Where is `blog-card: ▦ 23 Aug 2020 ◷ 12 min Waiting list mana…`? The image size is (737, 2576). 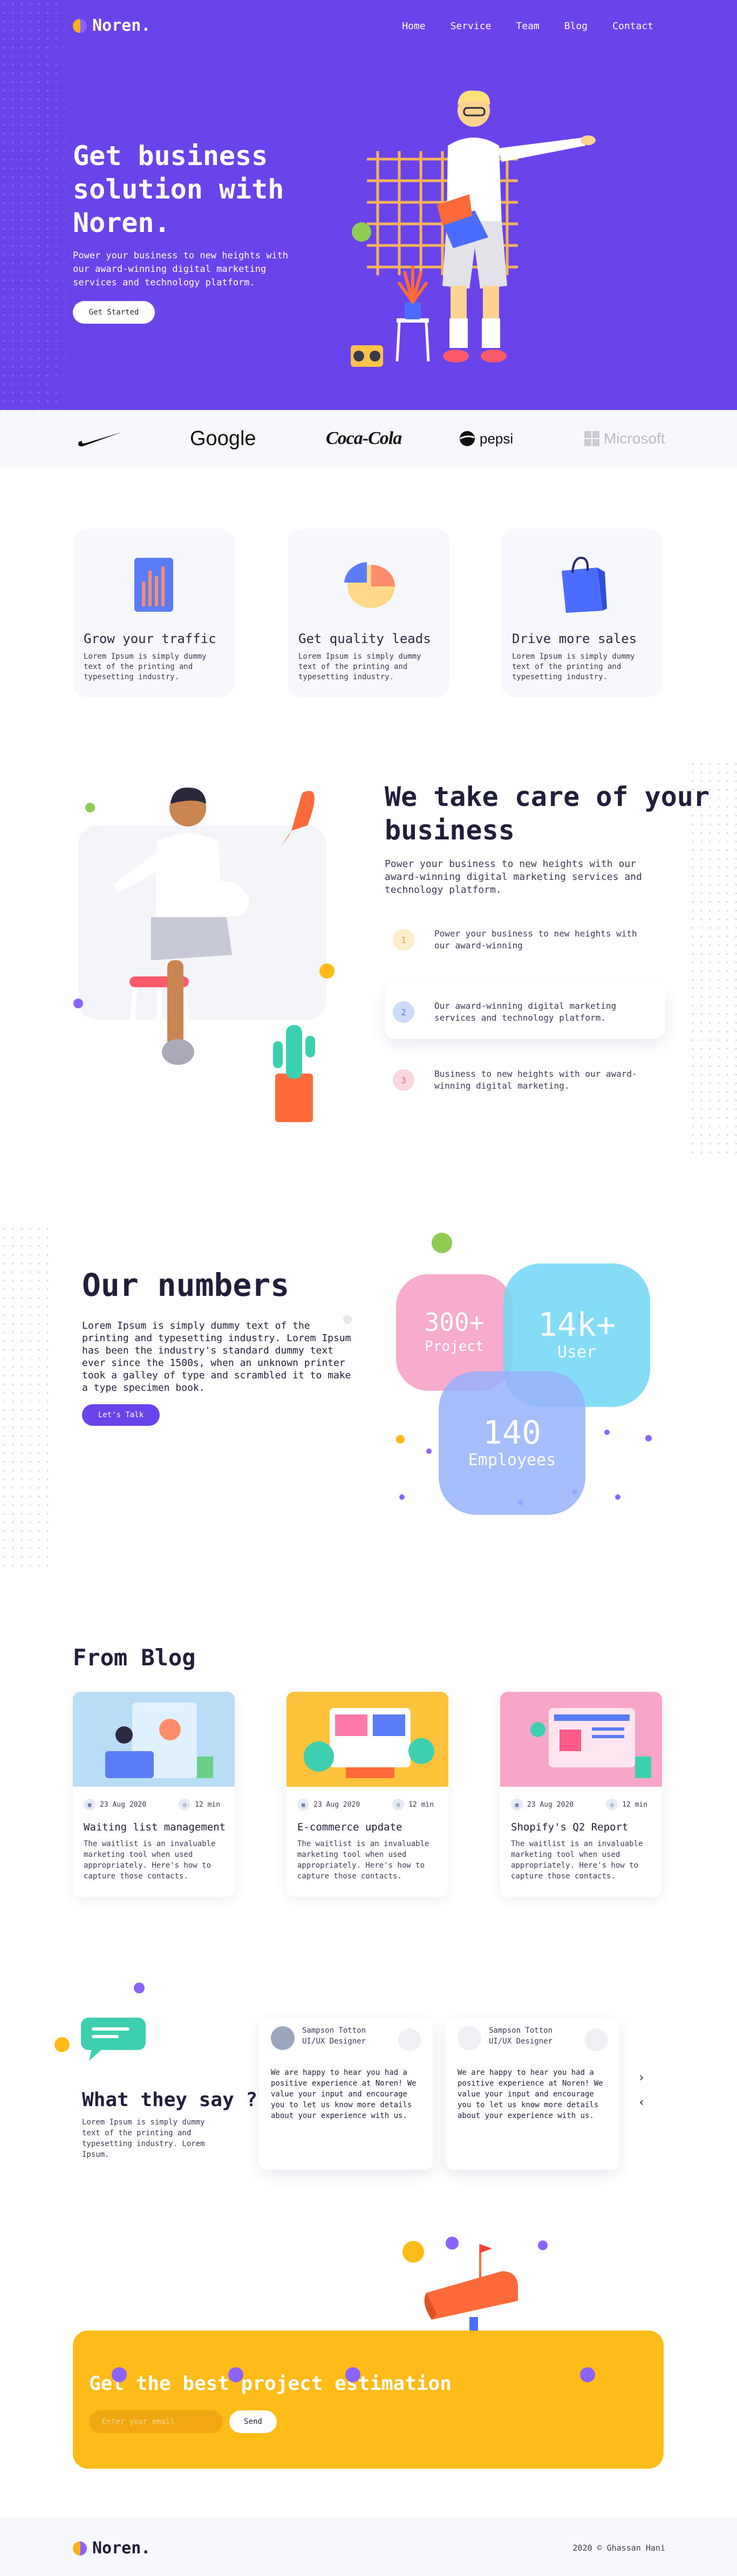
blog-card: ▦ 23 Aug 2020 ◷ 12 min Waiting list mana… is located at coordinates (154, 1794).